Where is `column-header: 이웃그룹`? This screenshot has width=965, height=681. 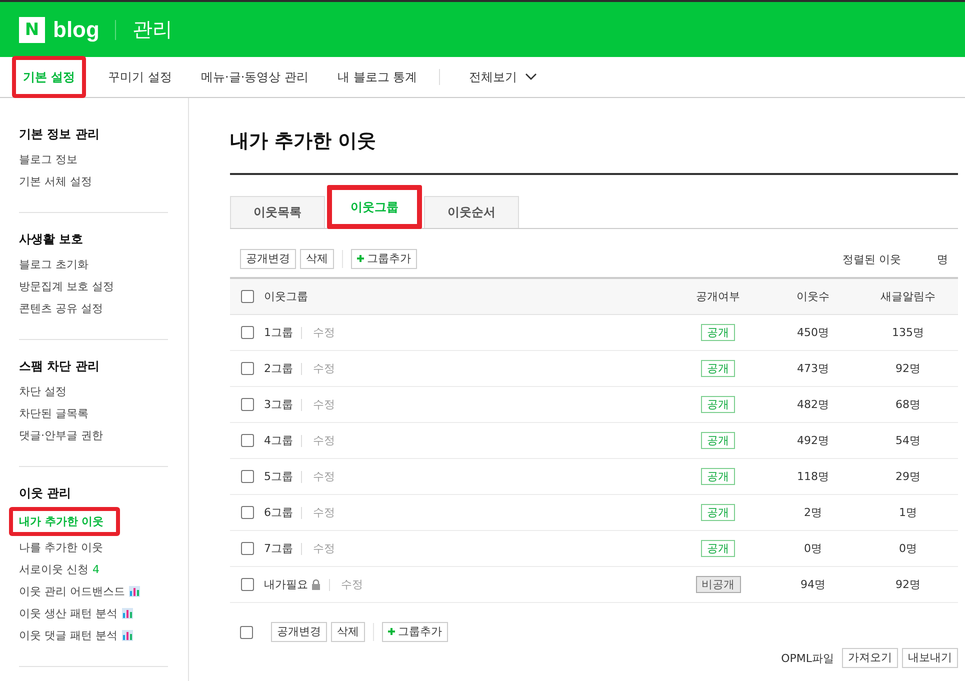 column-header: 이웃그룹 is located at coordinates (286, 296).